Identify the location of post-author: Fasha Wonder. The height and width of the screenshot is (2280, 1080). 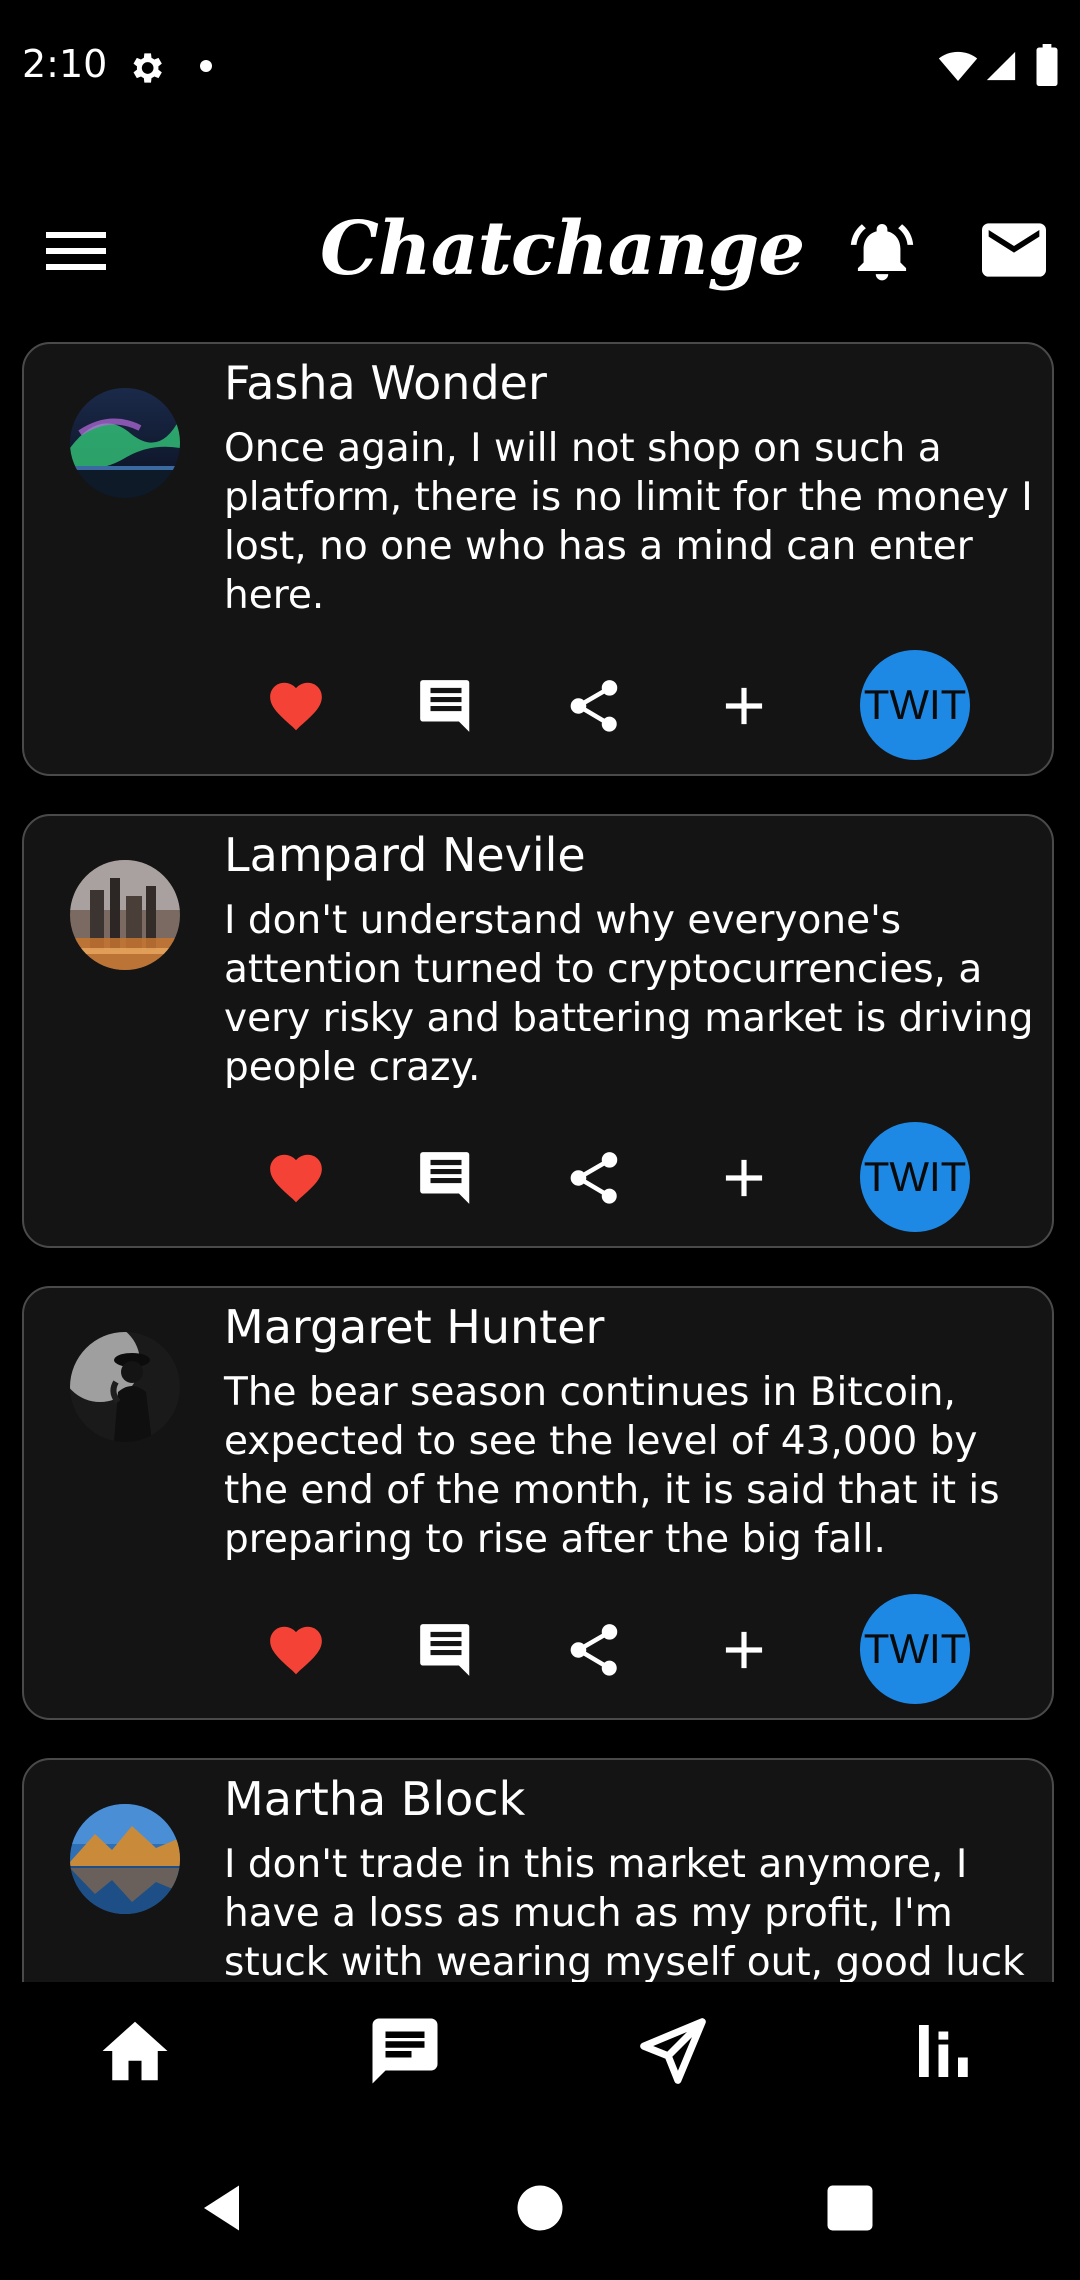
(385, 383).